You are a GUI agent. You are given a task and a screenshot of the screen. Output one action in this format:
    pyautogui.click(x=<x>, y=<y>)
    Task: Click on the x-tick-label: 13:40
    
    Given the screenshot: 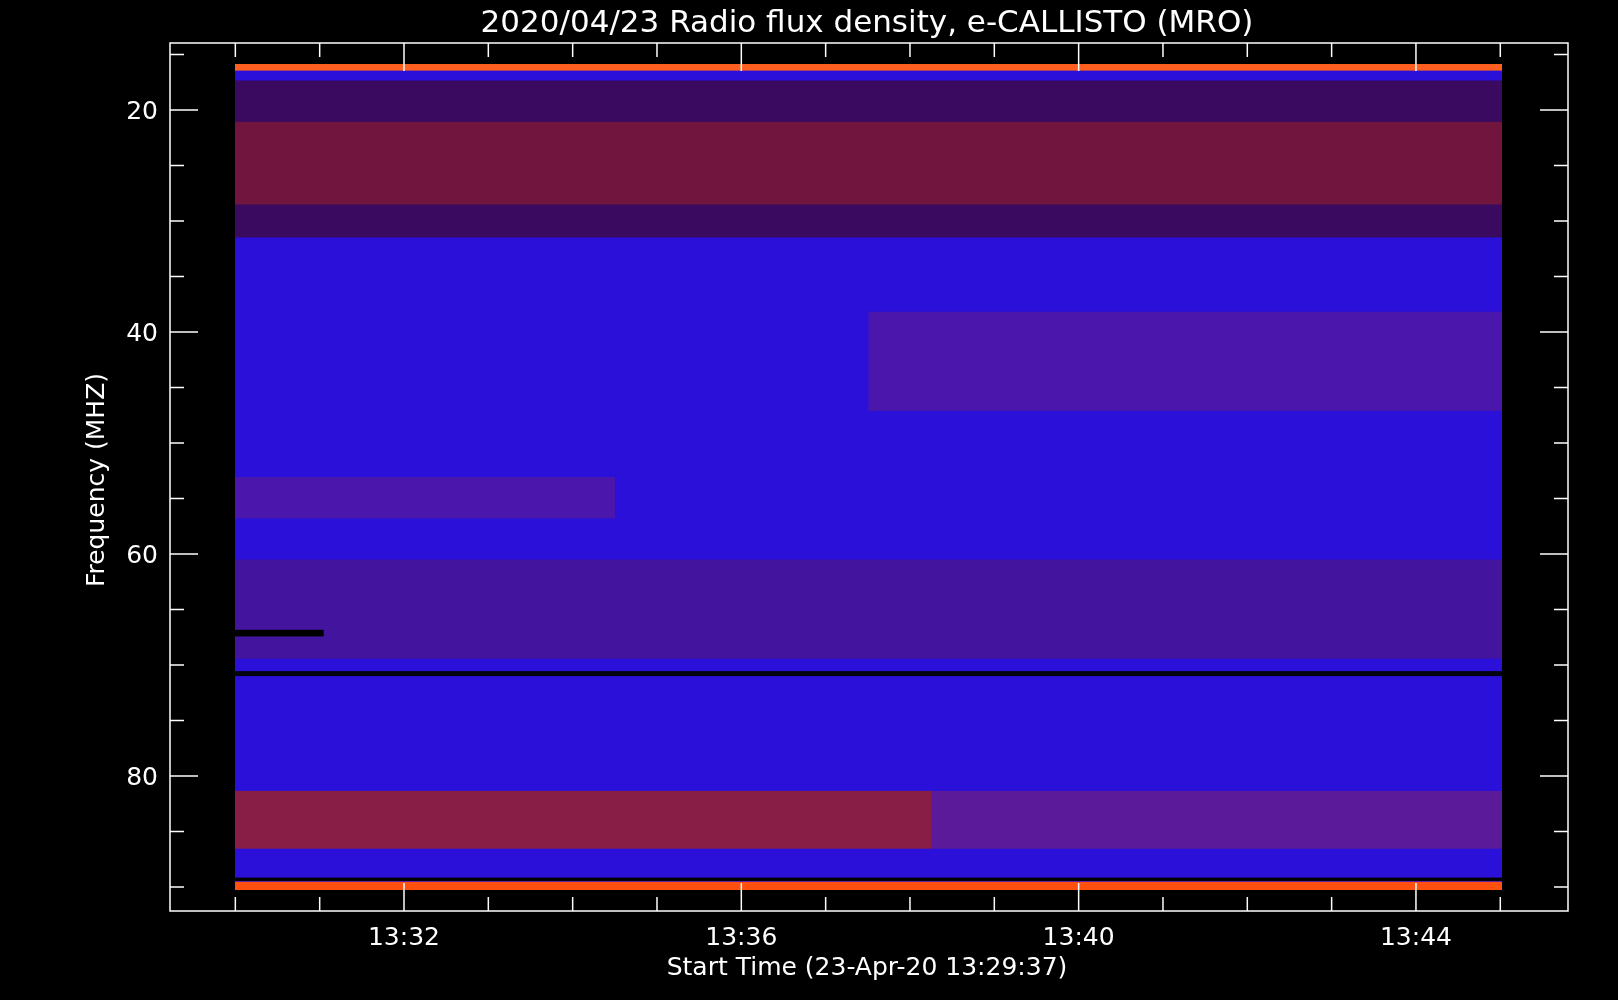 What is the action you would take?
    pyautogui.click(x=1078, y=936)
    